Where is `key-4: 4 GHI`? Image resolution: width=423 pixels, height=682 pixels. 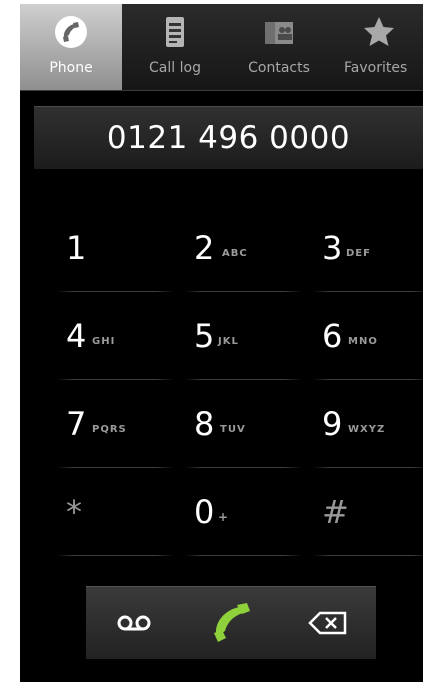 key-4: 4 GHI is located at coordinates (115, 336).